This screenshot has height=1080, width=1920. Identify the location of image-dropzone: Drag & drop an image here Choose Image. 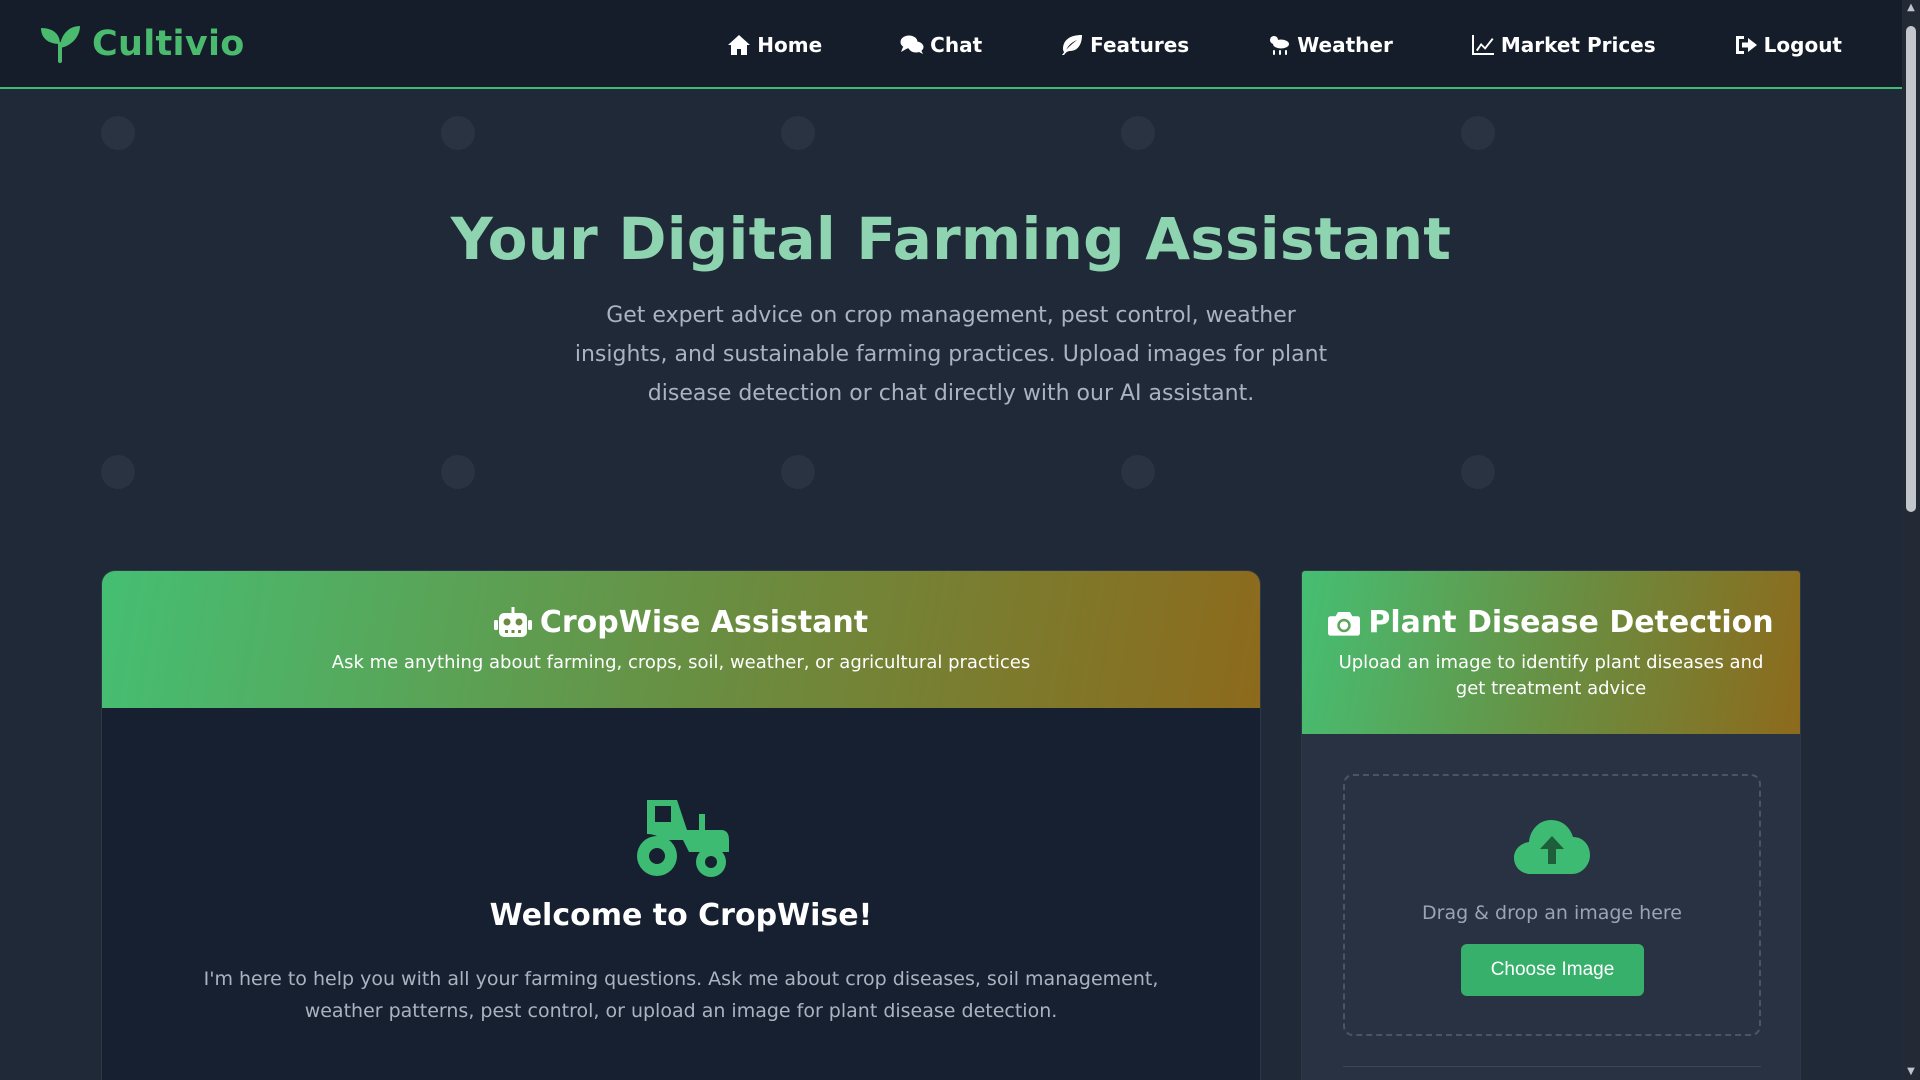
(1552, 905).